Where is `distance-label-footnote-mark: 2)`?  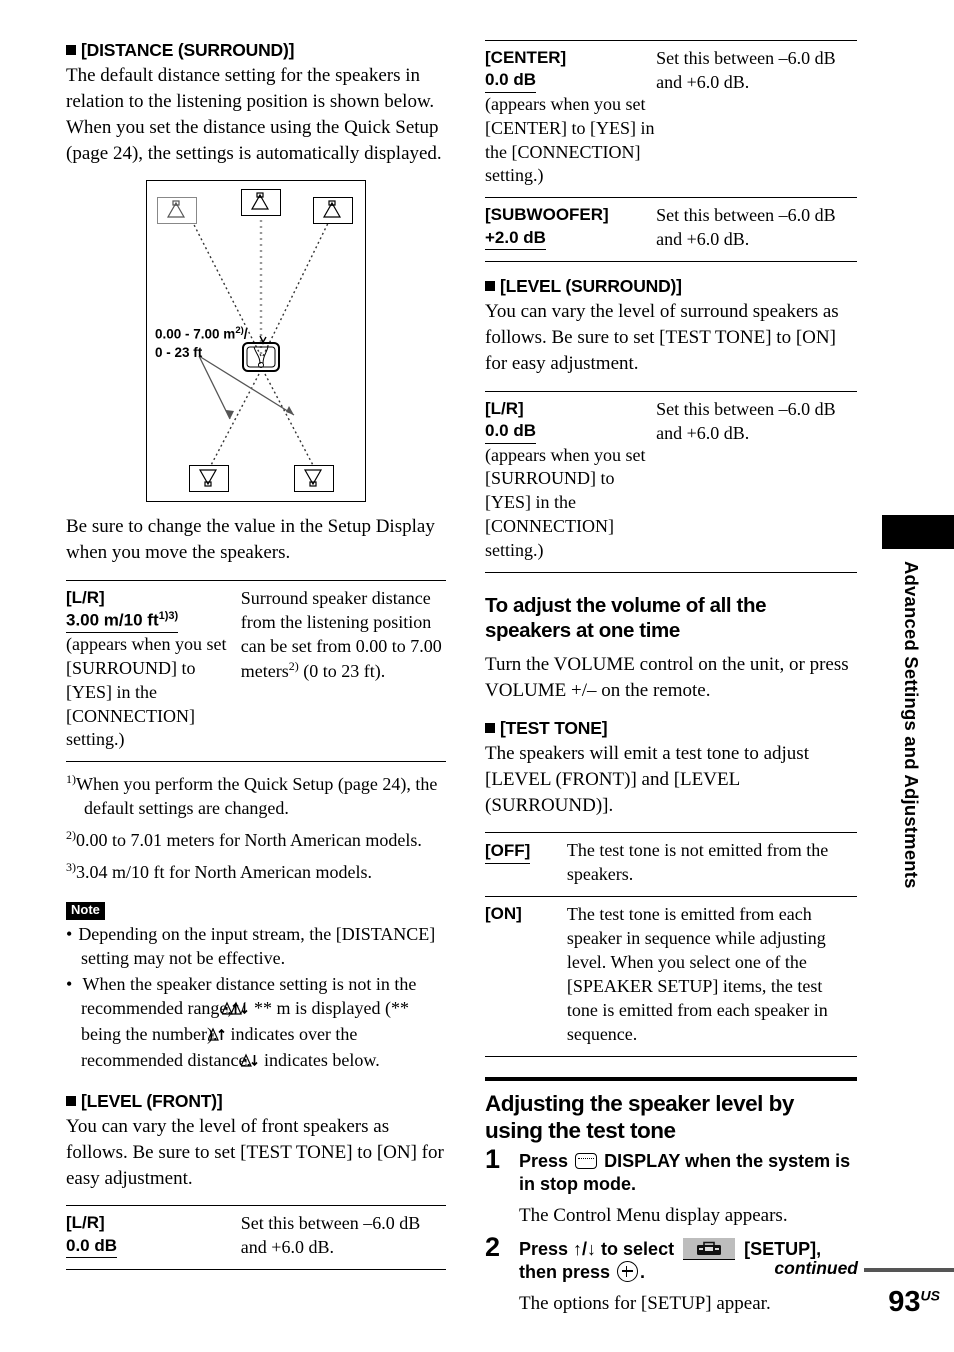
distance-label-footnote-mark: 2) is located at coordinates (239, 331).